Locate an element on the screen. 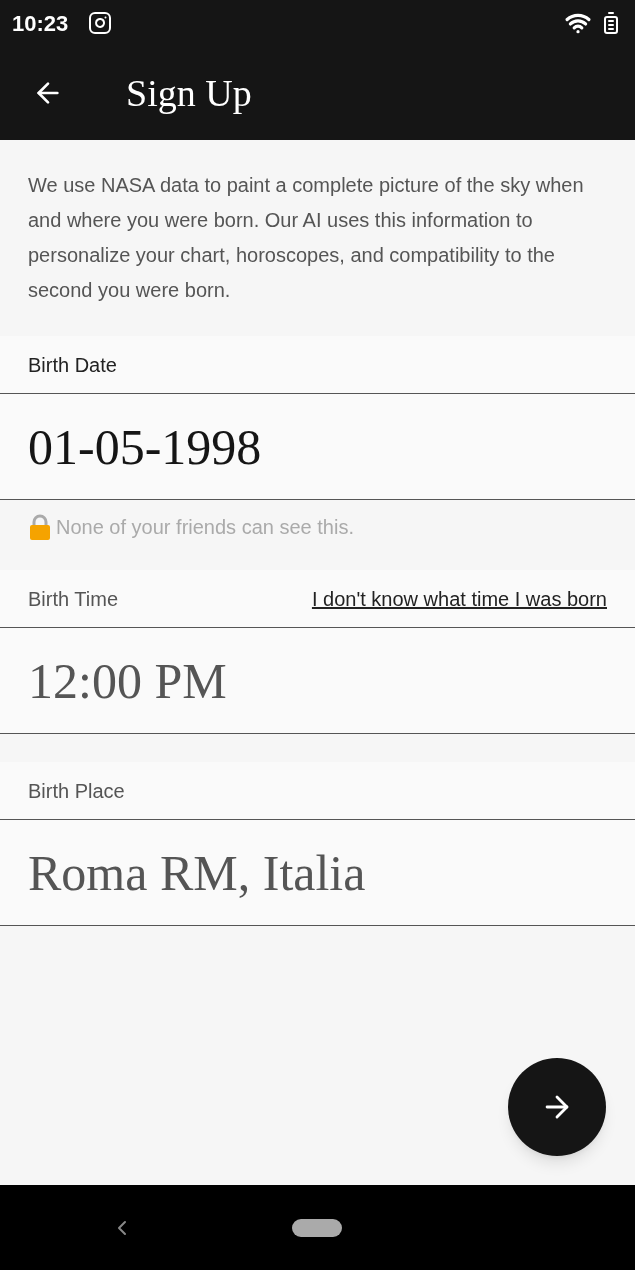  unknown-time-link: I don't know what time I was born is located at coordinates (459, 598).